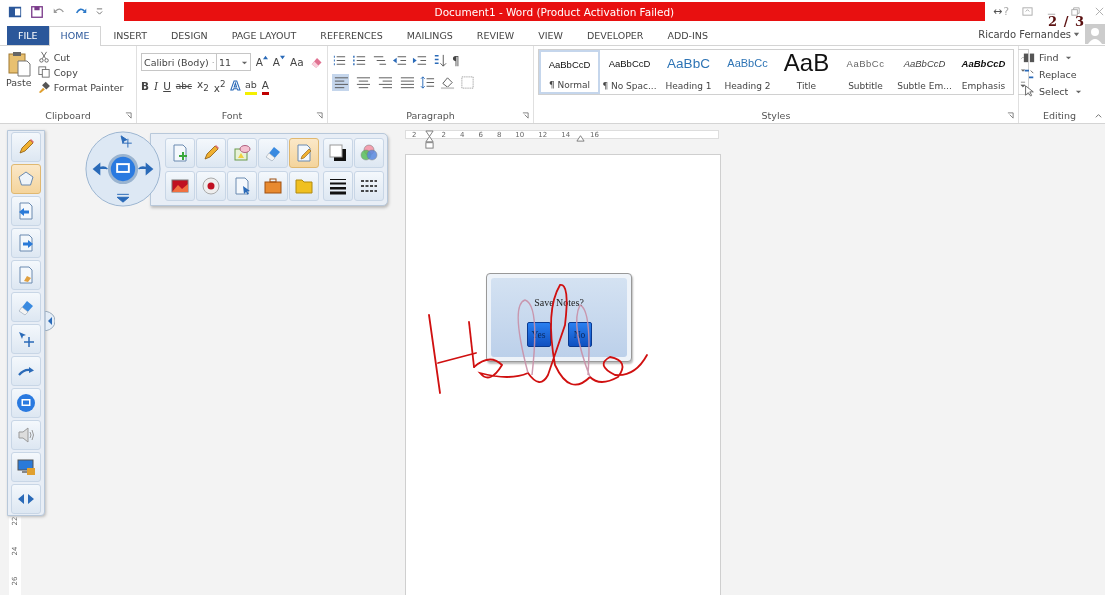 The height and width of the screenshot is (595, 1105). What do you see at coordinates (430, 115) in the screenshot?
I see `group-label: Paragraph` at bounding box center [430, 115].